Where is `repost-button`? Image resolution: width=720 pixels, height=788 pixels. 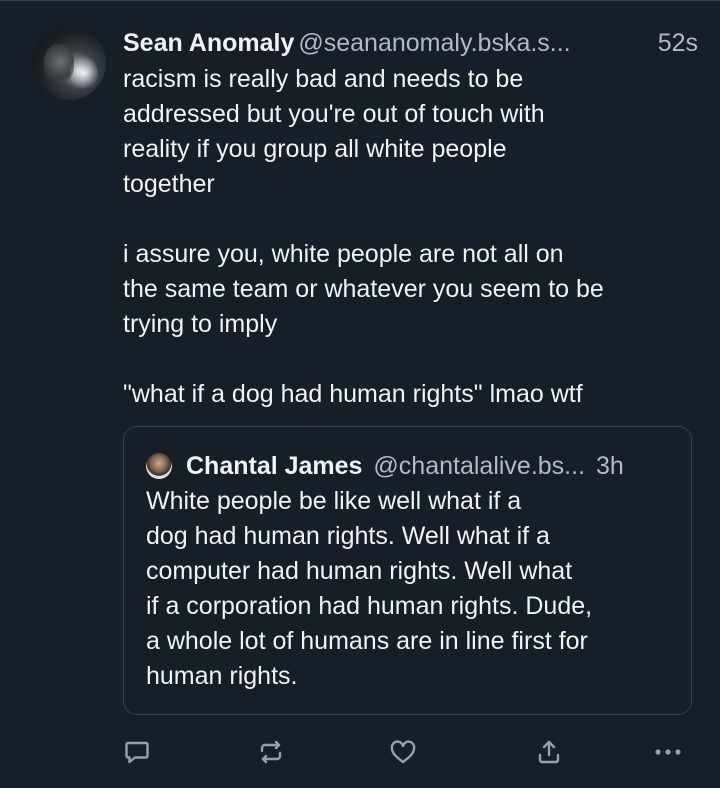
repost-button is located at coordinates (271, 752).